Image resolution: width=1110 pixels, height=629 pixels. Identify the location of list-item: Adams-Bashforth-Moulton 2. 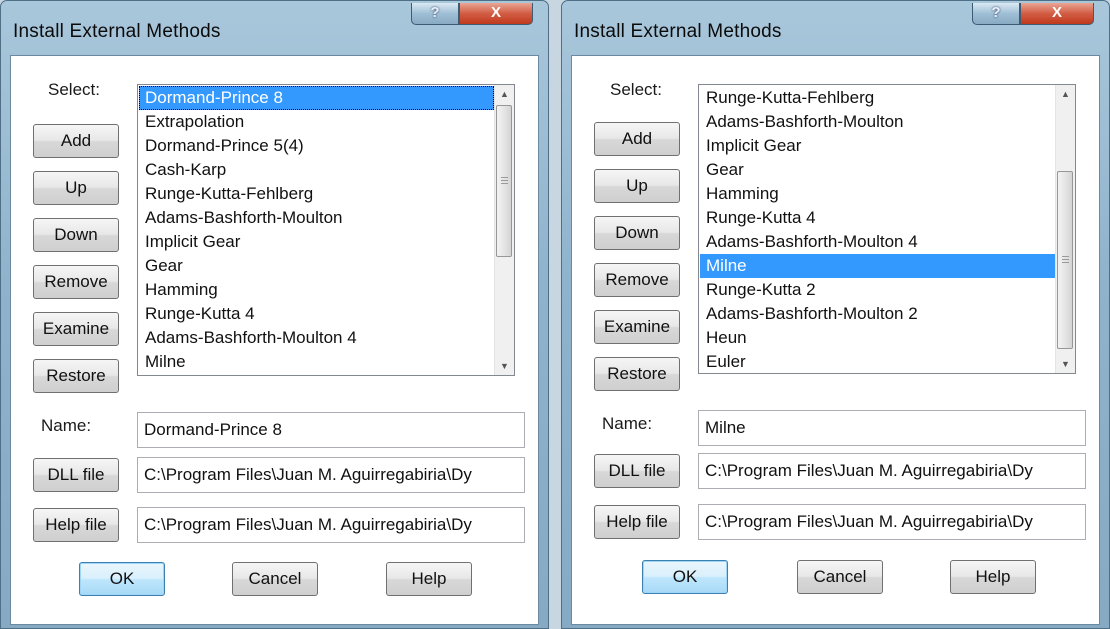
(877, 314).